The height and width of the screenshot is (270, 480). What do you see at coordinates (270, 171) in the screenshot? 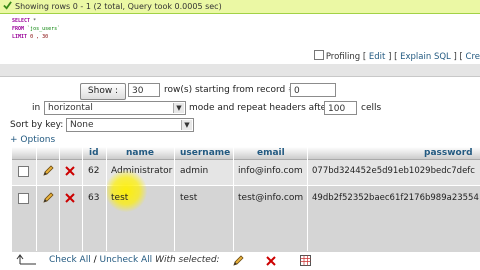
I see `cell-email: info@info.com` at bounding box center [270, 171].